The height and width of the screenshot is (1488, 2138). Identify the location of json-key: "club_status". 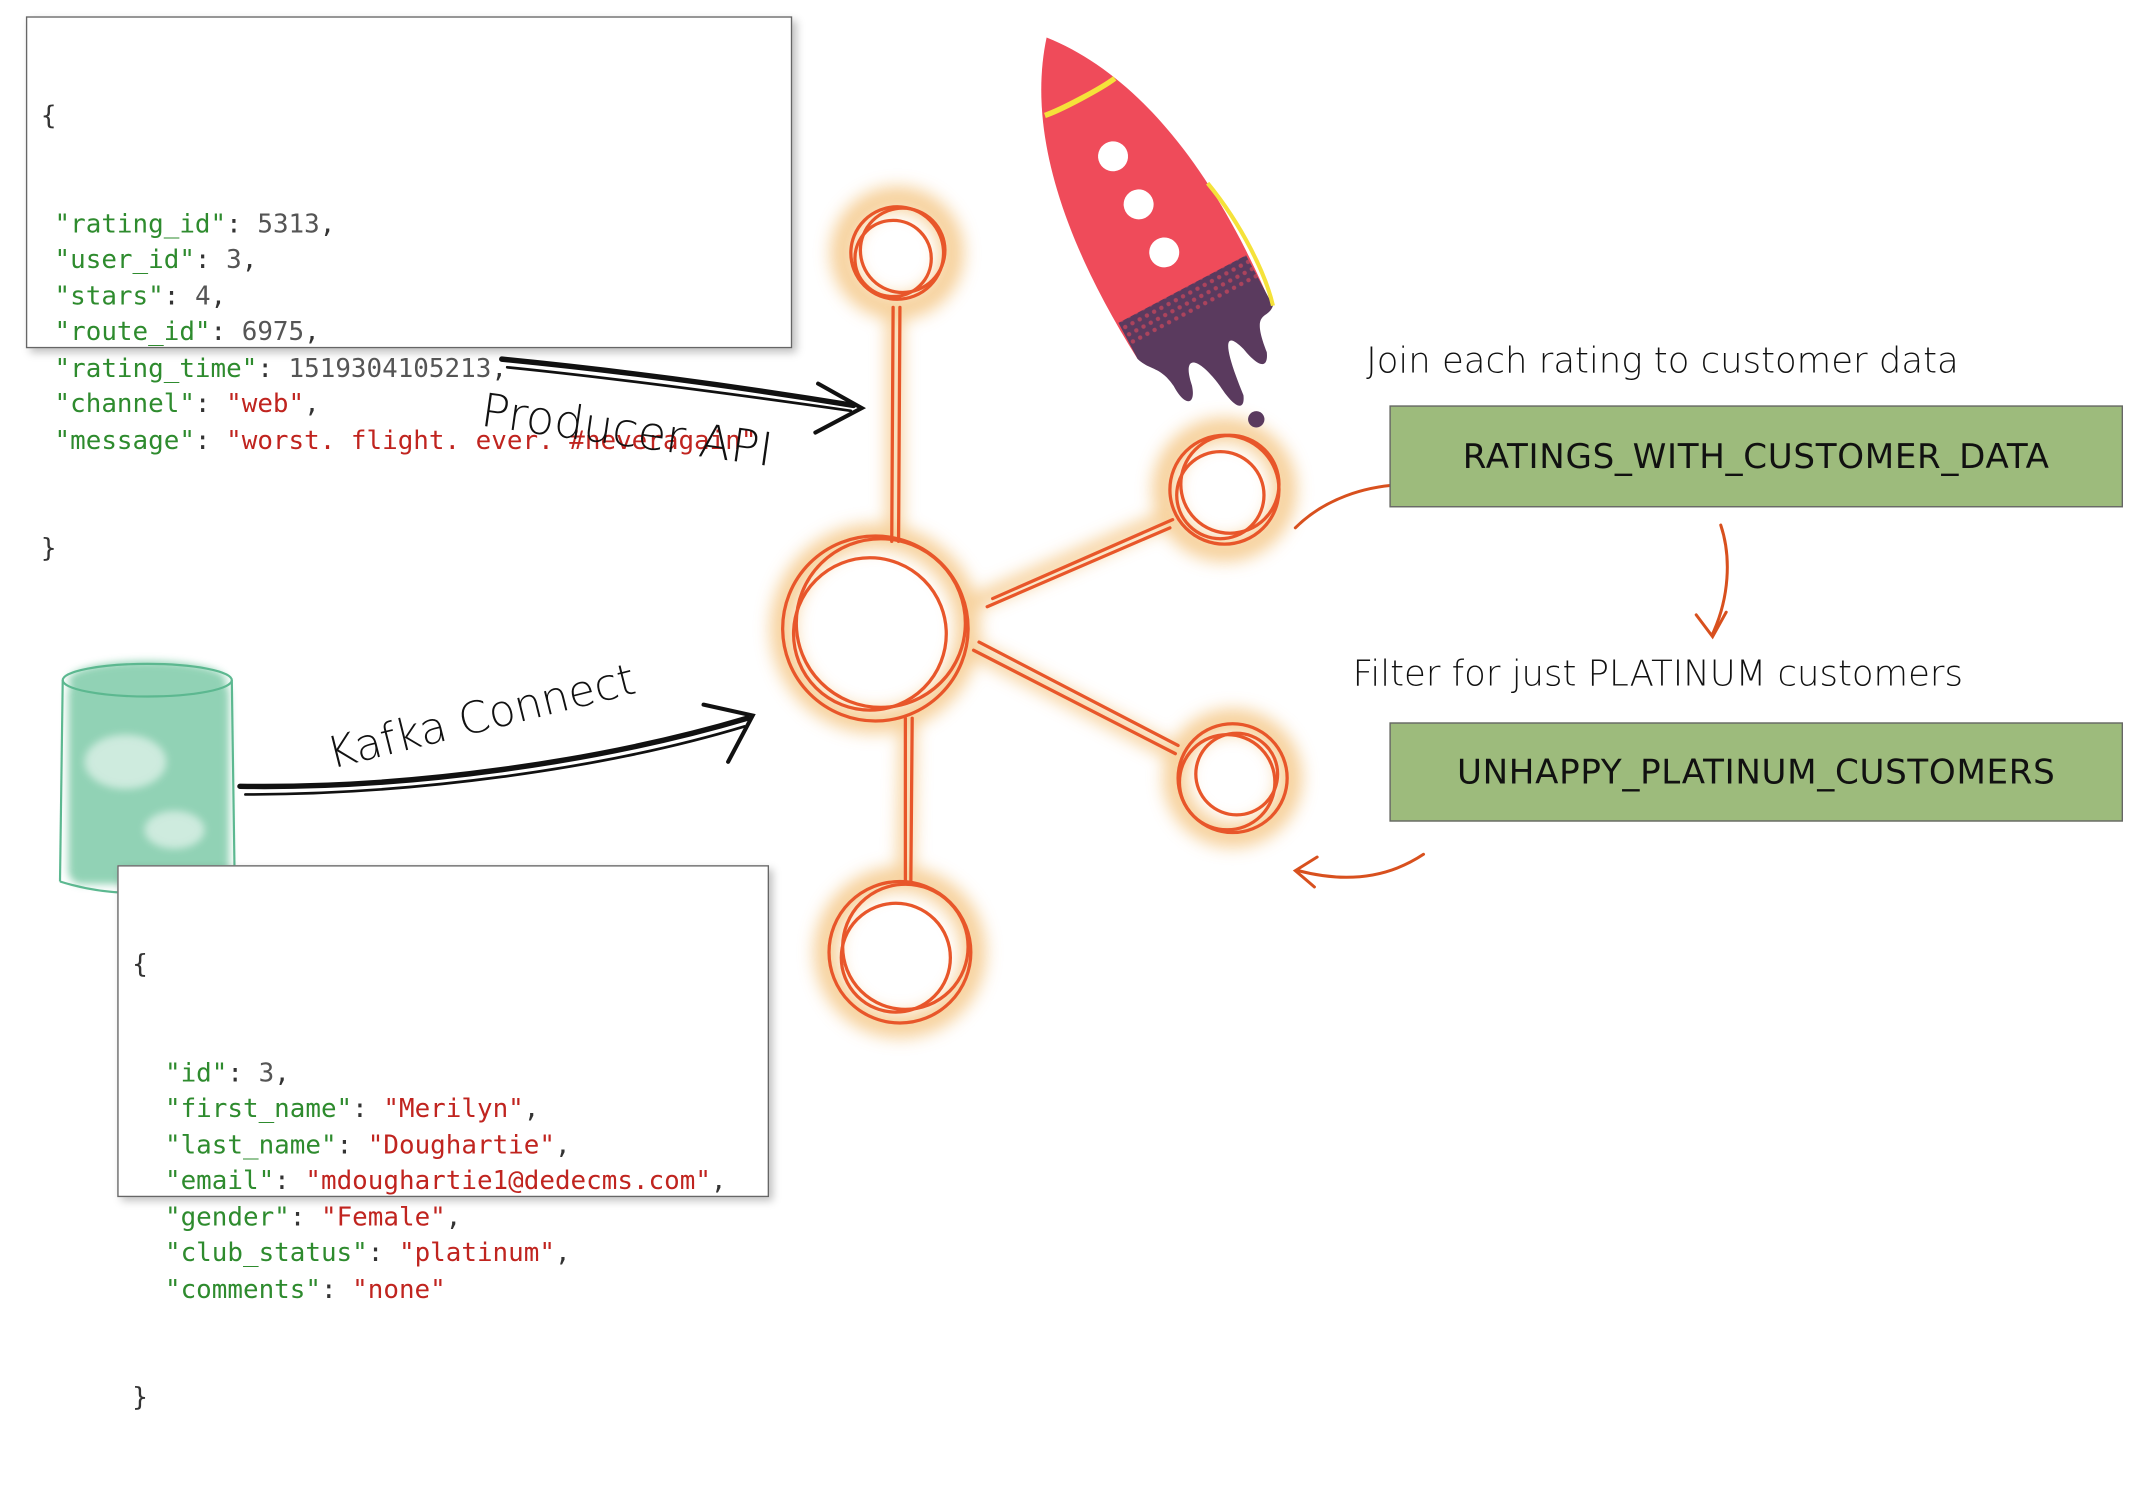
(266, 1252).